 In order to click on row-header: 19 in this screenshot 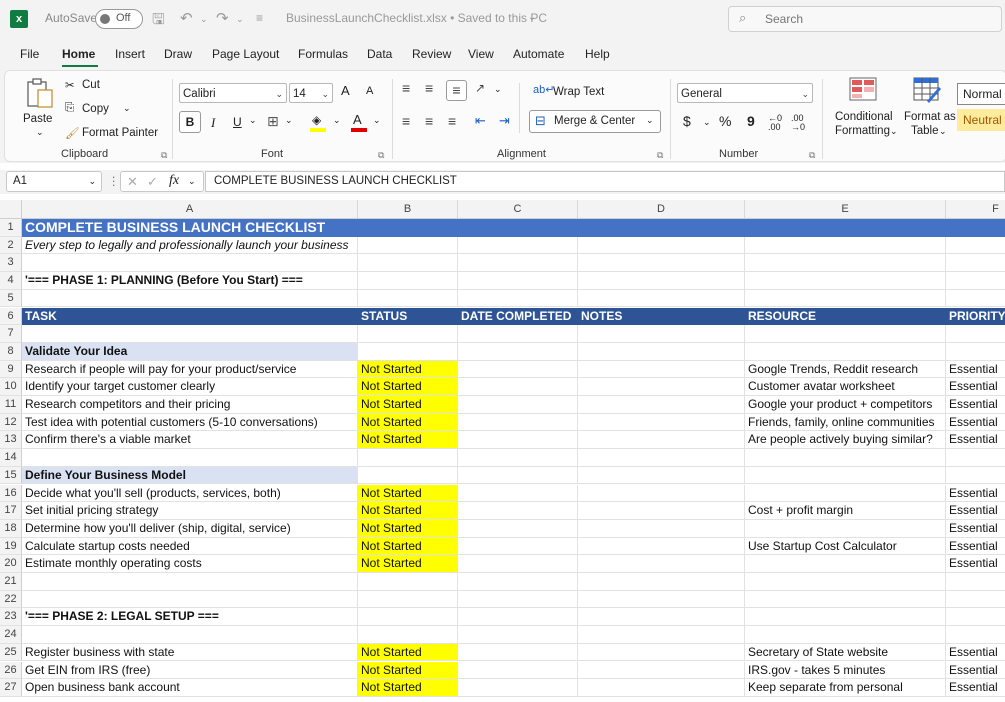, I will do `click(11, 546)`.